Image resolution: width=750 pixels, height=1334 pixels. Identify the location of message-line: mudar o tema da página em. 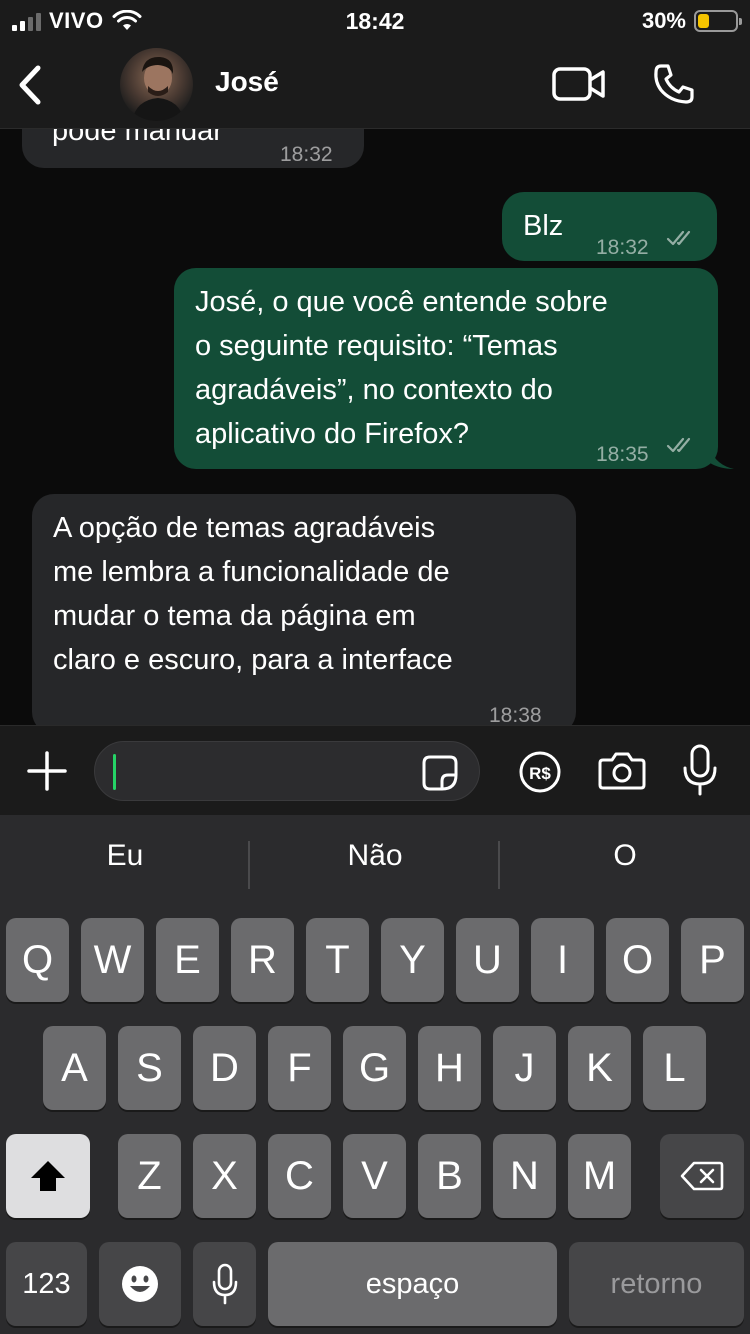
(234, 616).